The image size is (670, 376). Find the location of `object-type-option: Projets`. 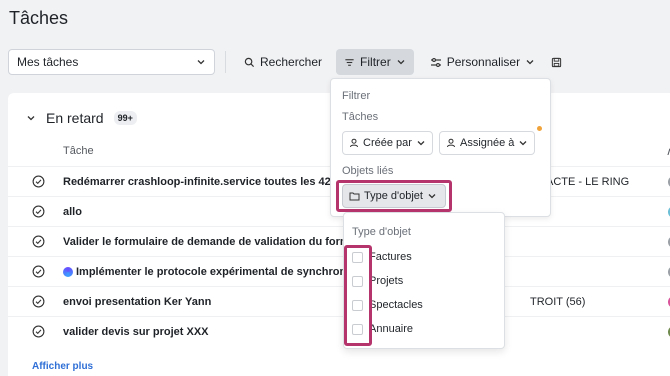

object-type-option: Projets is located at coordinates (377, 281).